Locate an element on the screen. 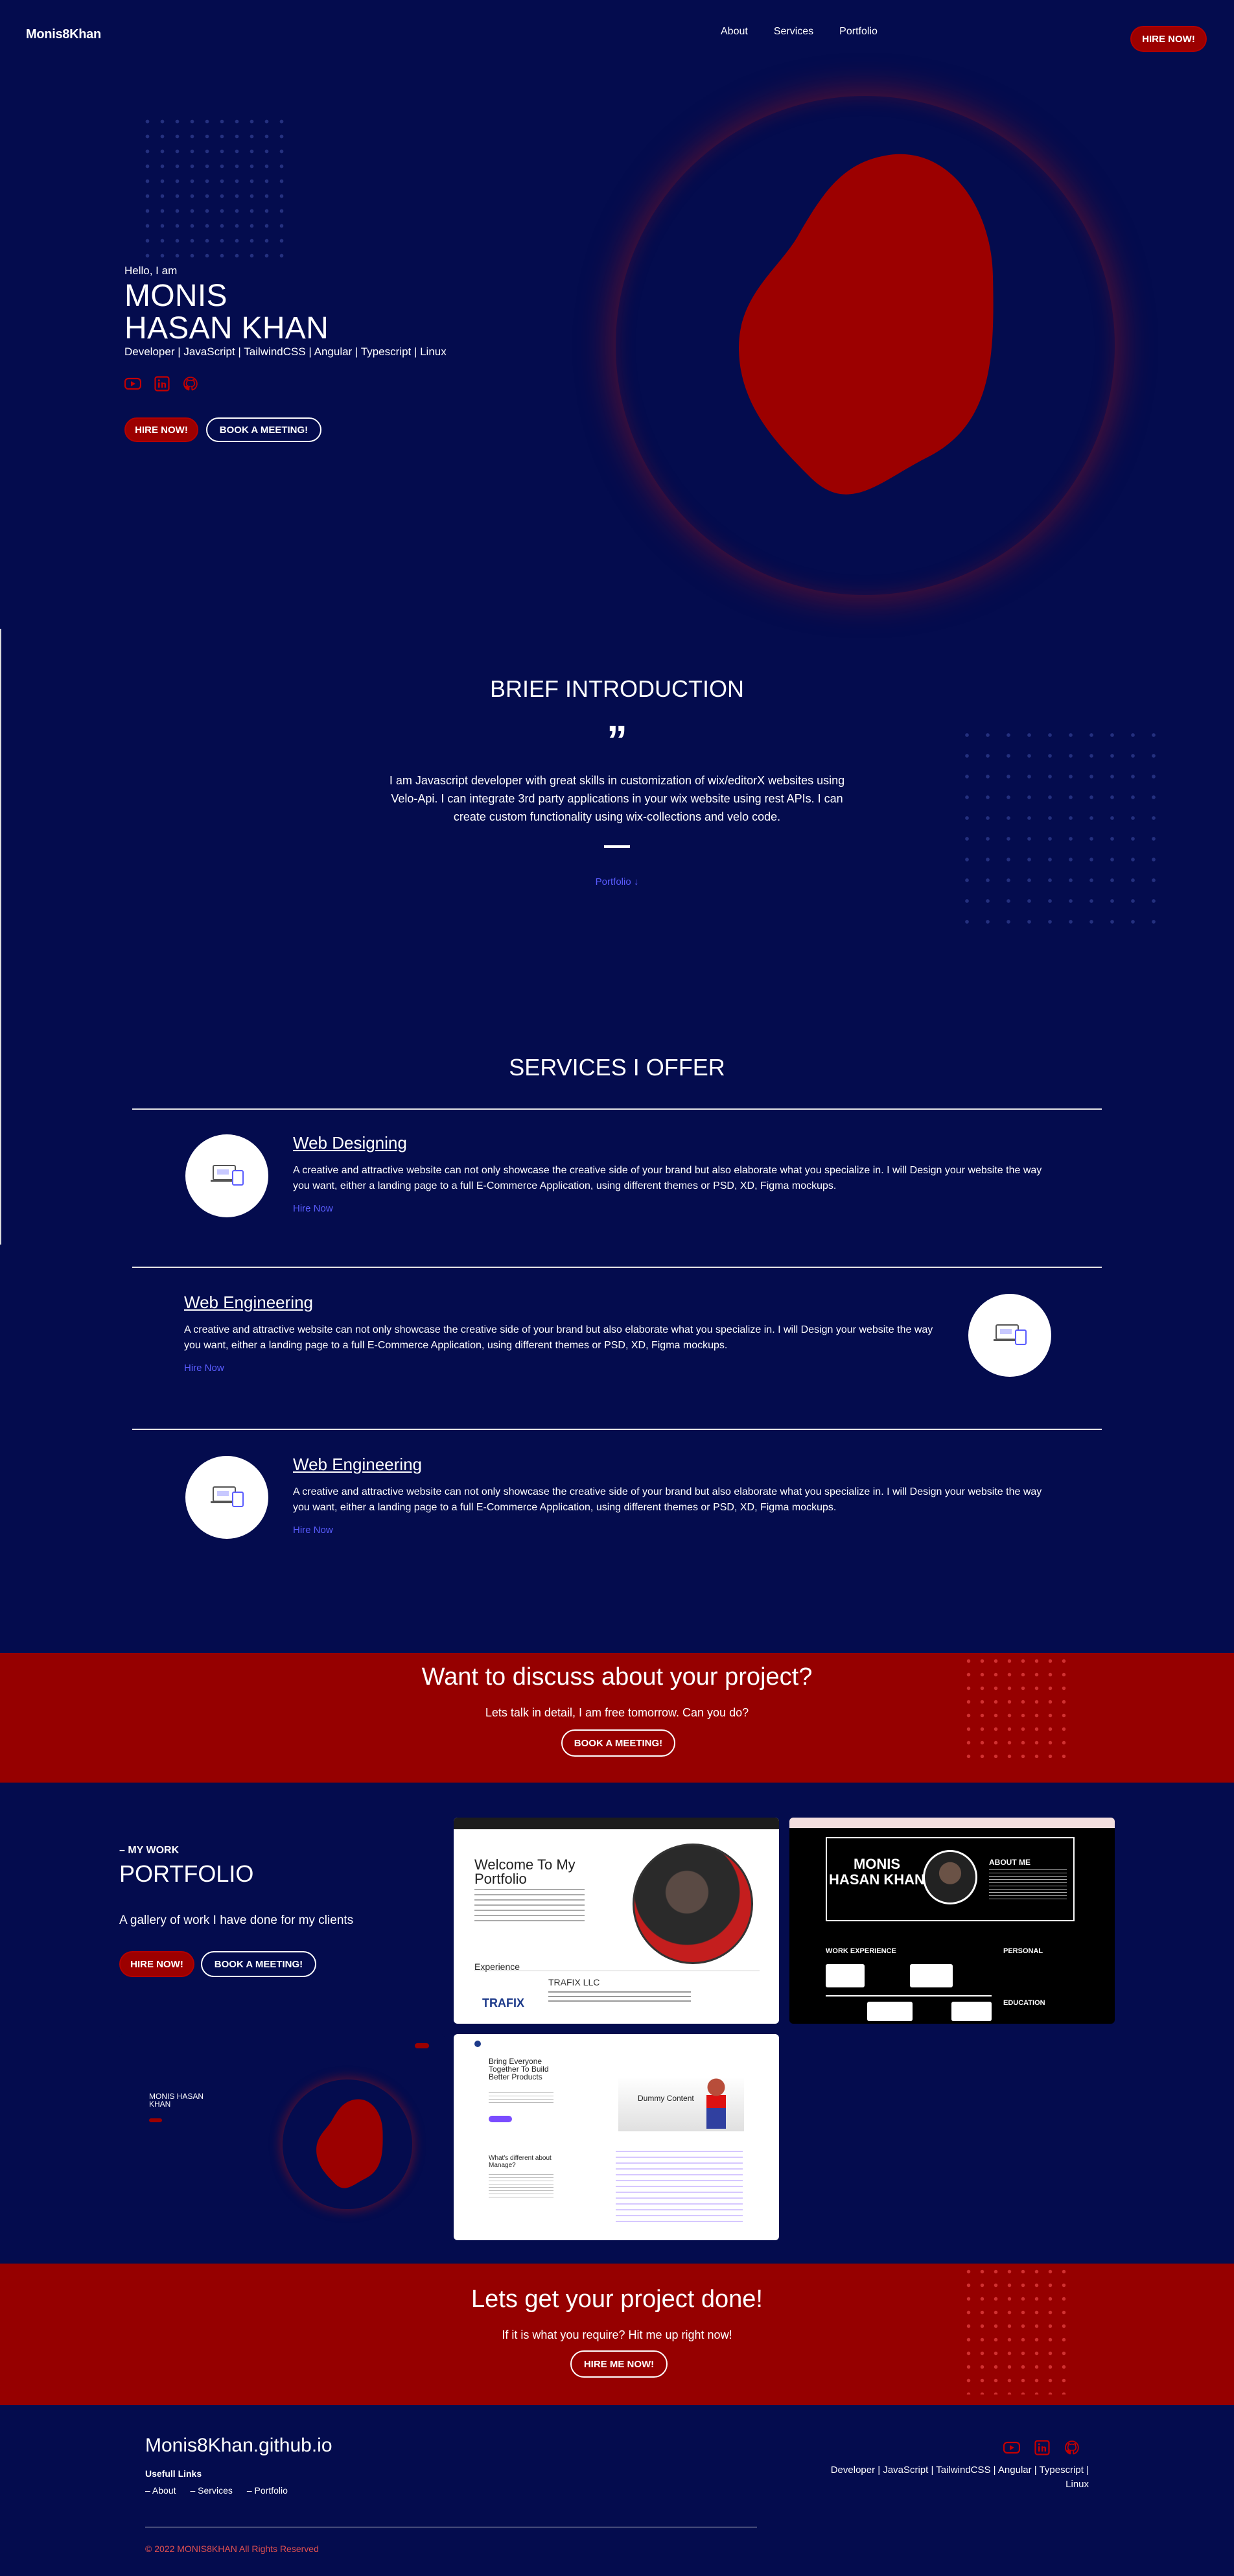 The image size is (1234, 2576). shot-3-nav-button is located at coordinates (422, 2045).